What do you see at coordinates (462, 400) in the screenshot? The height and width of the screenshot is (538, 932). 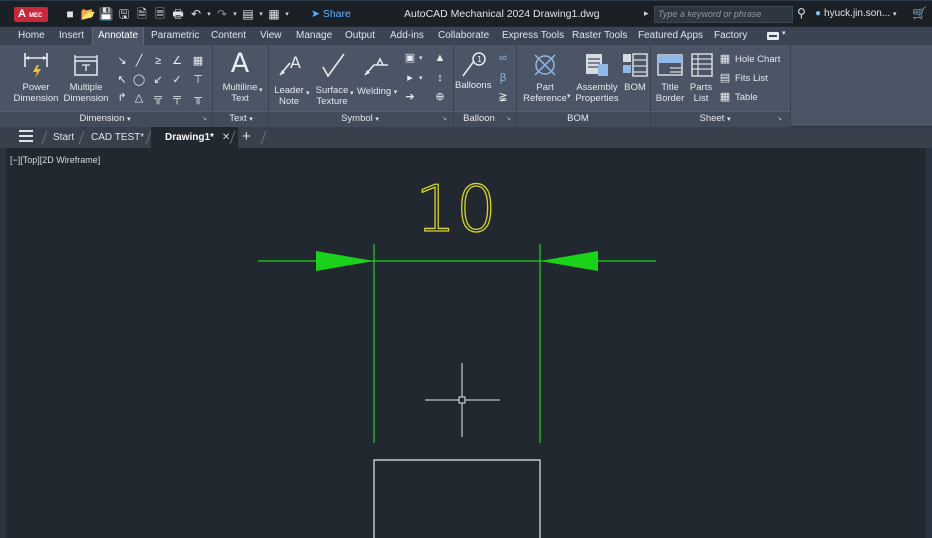 I see `crosshair-cursor-icon` at bounding box center [462, 400].